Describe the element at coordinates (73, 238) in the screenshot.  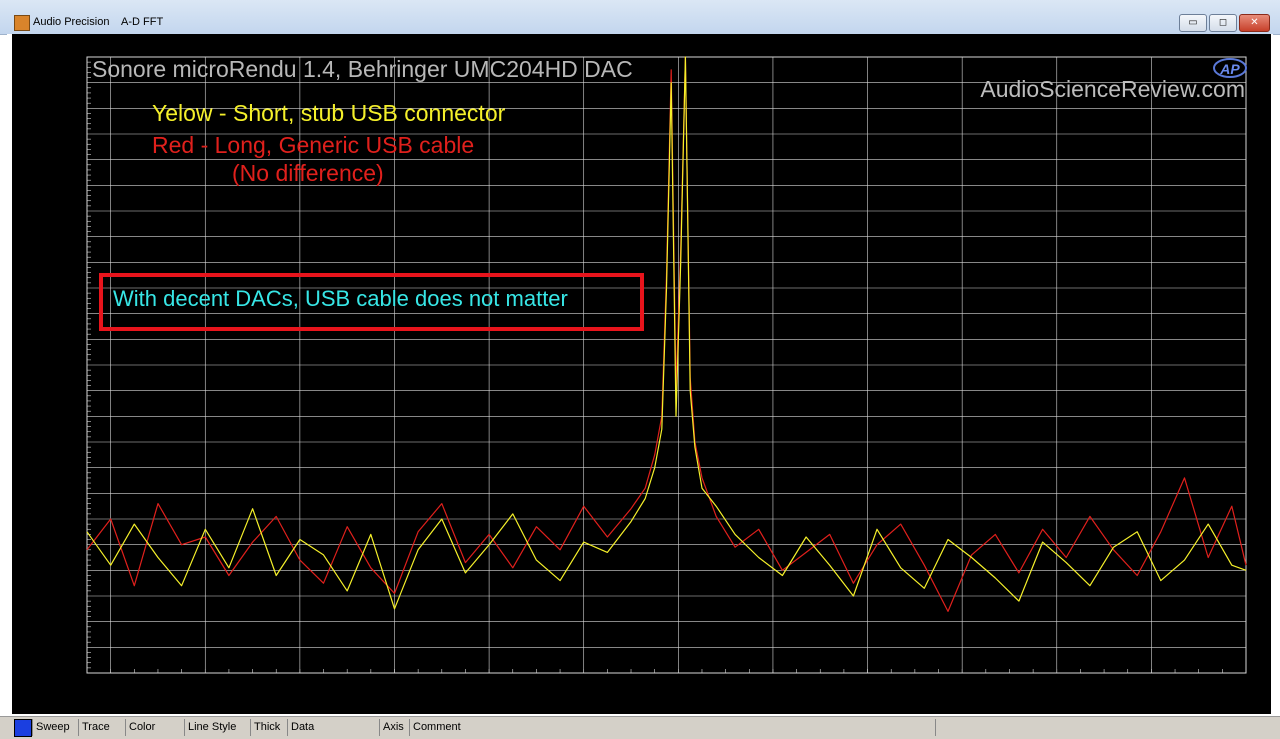
I see `y-tick-label: -127` at that location.